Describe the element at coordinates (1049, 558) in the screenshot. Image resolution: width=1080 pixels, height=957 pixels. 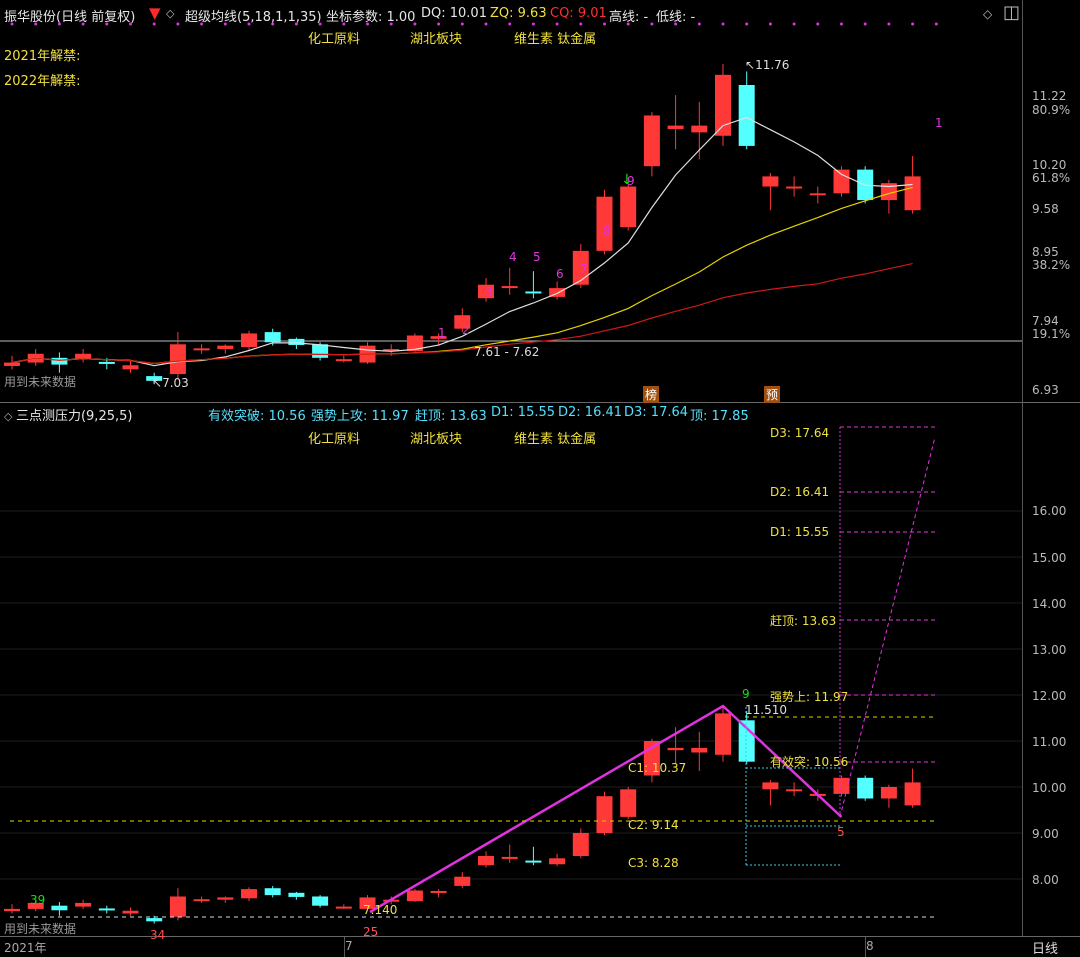
I see `axis-label: 15.00` at that location.